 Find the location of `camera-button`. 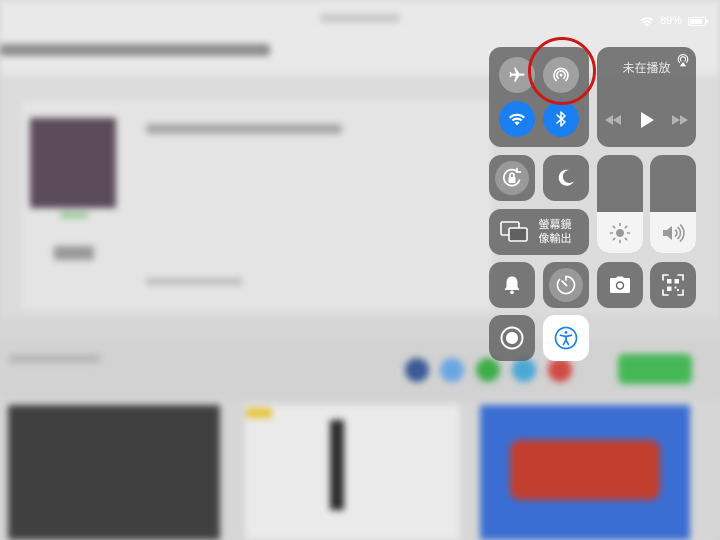

camera-button is located at coordinates (620, 285).